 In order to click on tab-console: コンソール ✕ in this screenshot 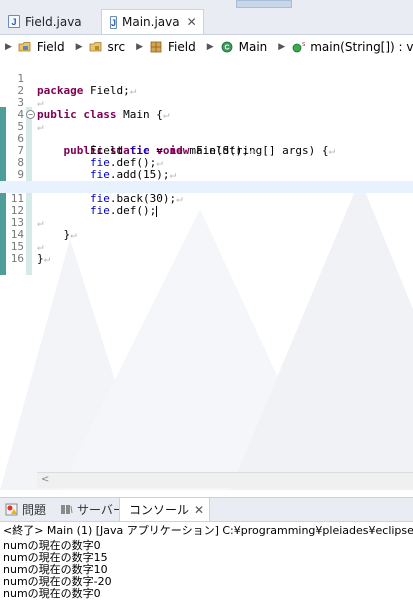, I will do `click(164, 509)`.